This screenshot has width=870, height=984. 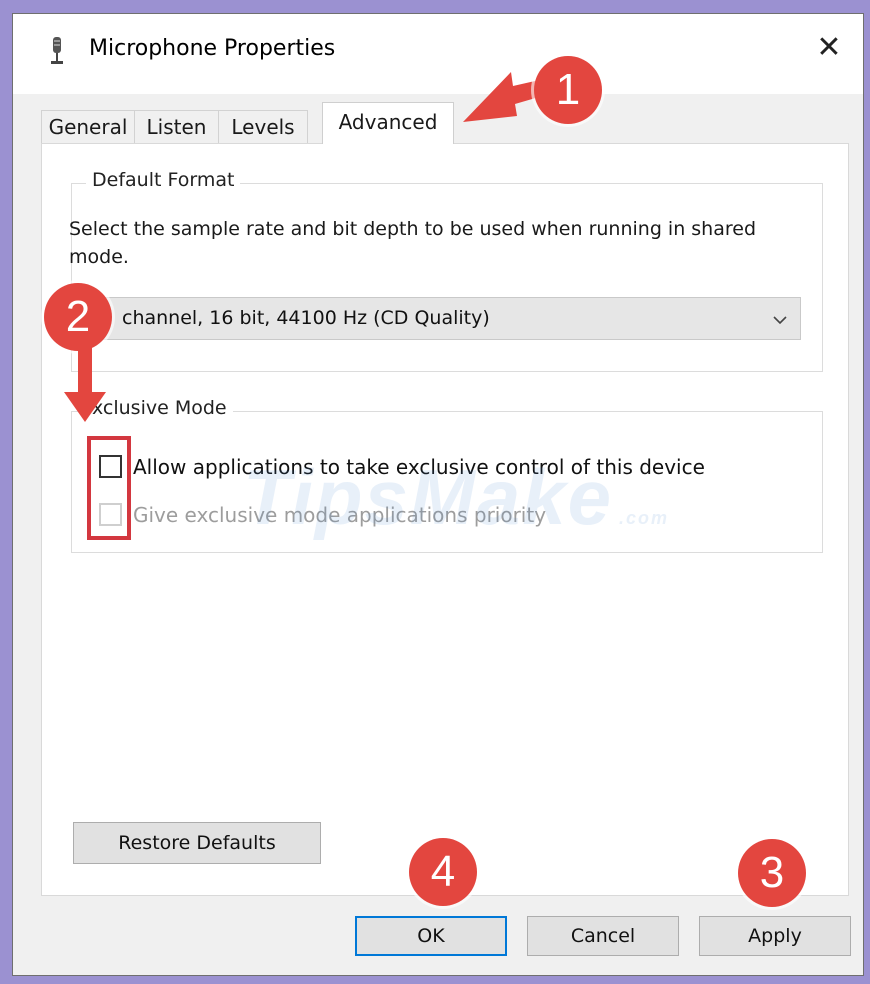 What do you see at coordinates (603, 936) in the screenshot?
I see `cancel-button: Cancel` at bounding box center [603, 936].